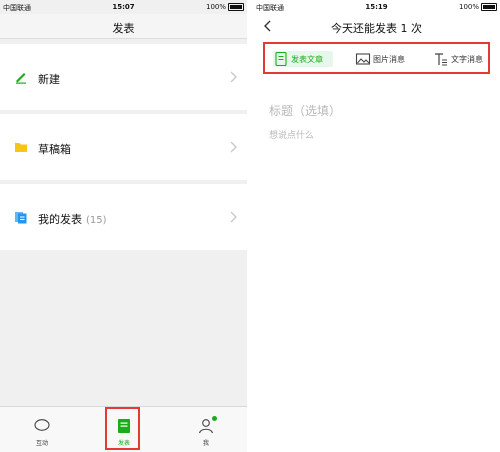 This screenshot has height=452, width=500. Describe the element at coordinates (96, 220) in the screenshot. I see `post-count: (15)` at that location.